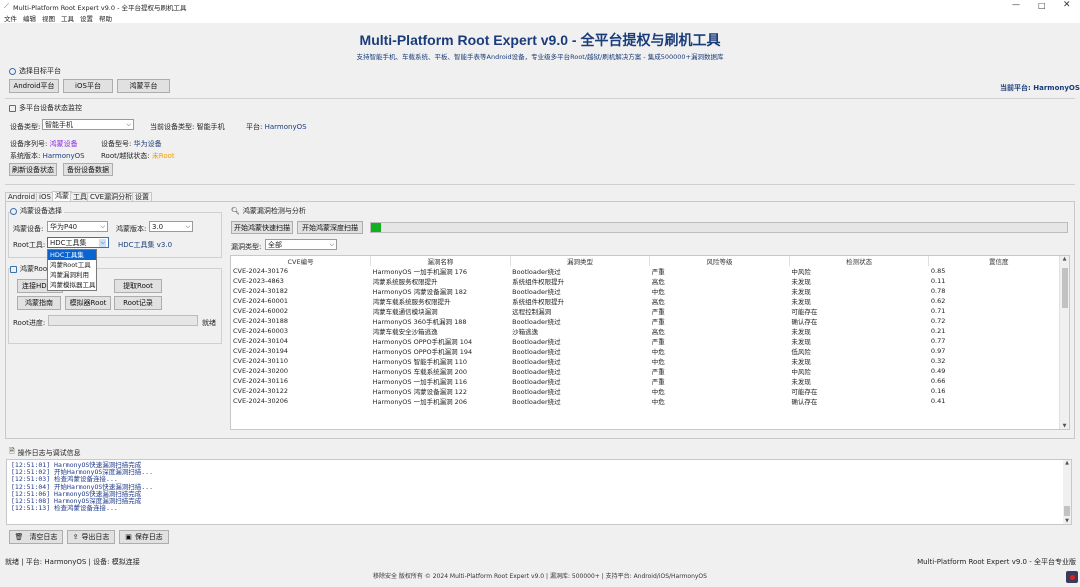 This screenshot has height=587, width=1080. What do you see at coordinates (276, 127) in the screenshot?
I see `platform-text: 平台: HarmonyOS` at bounding box center [276, 127].